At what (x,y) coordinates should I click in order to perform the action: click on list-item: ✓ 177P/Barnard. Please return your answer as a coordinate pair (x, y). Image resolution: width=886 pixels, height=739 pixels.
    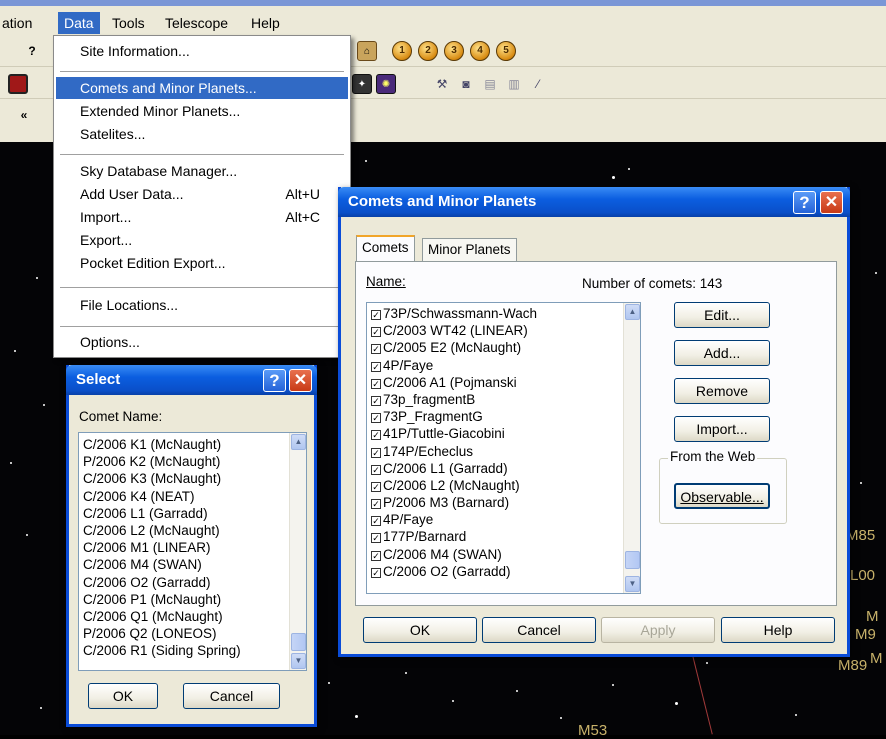
    Looking at the image, I should click on (503, 536).